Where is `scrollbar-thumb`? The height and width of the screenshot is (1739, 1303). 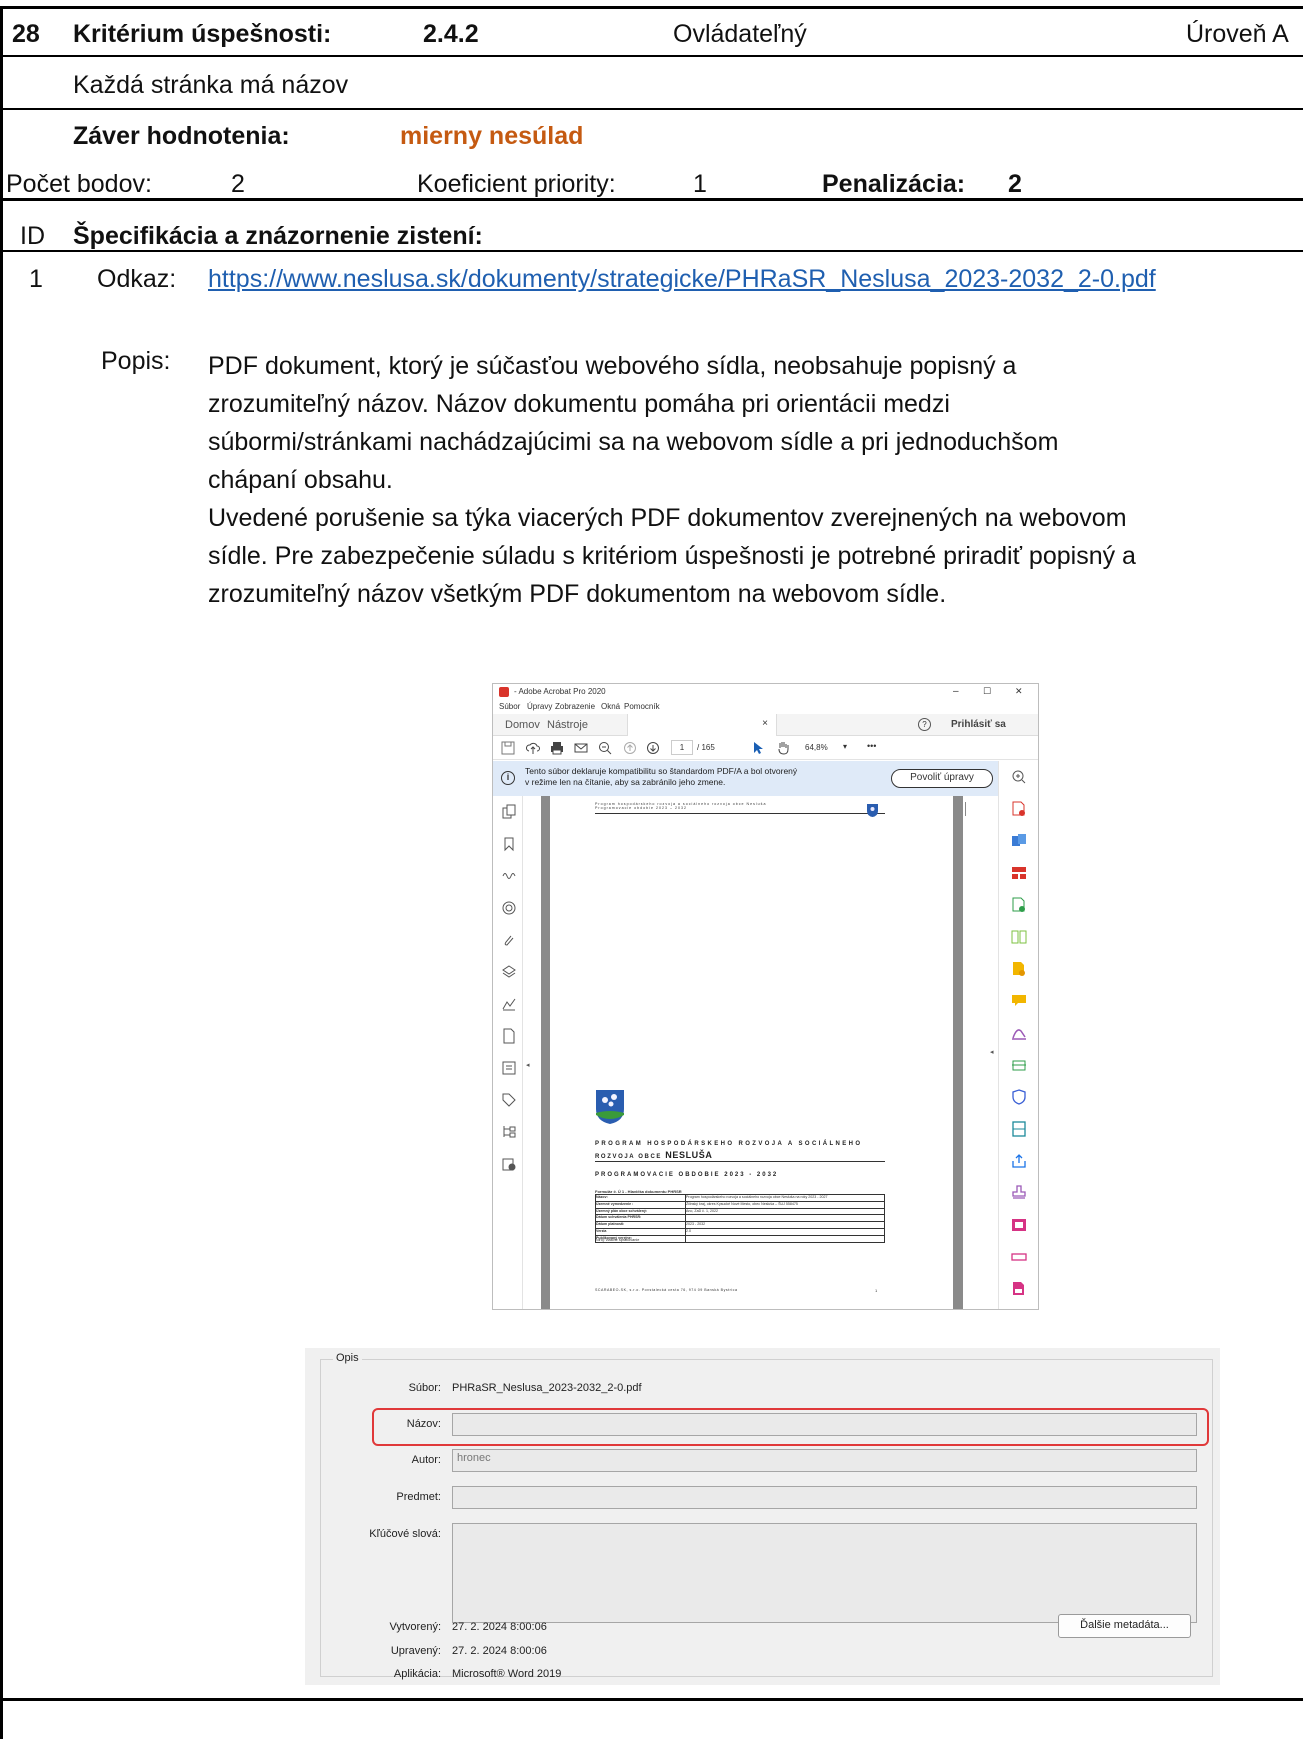
scrollbar-thumb is located at coordinates (965, 809).